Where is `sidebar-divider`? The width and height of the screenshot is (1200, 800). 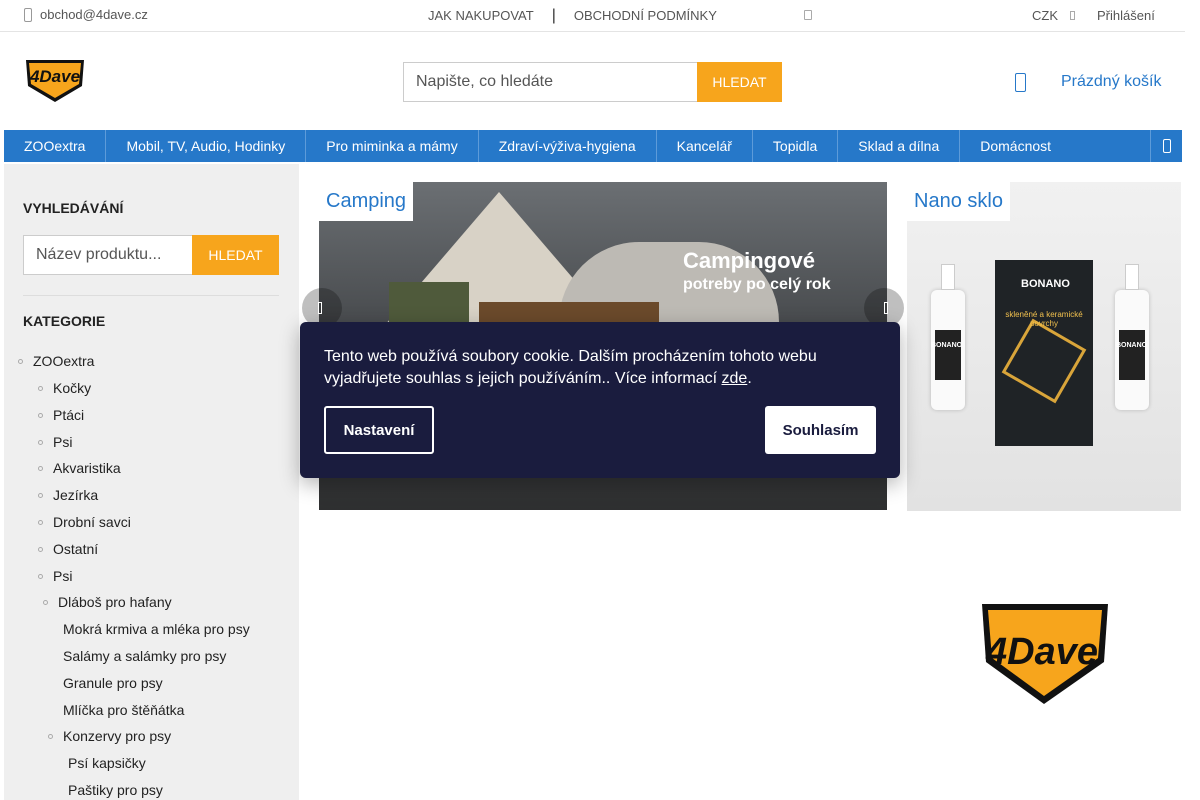 sidebar-divider is located at coordinates (151, 295).